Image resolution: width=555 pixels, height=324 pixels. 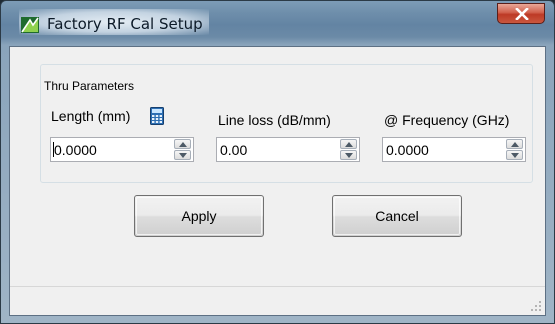 I want to click on line-loss-input, so click(x=277, y=149).